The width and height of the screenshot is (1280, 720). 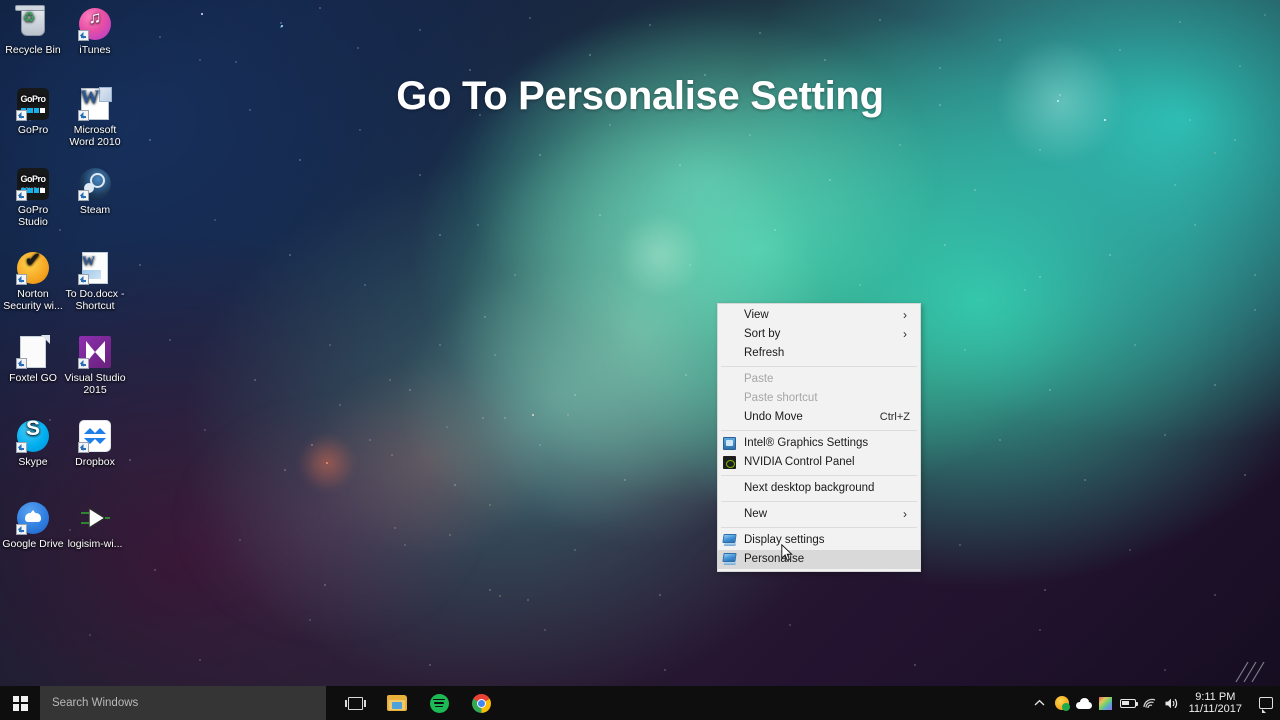 I want to click on folder-icon, so click(x=397, y=703).